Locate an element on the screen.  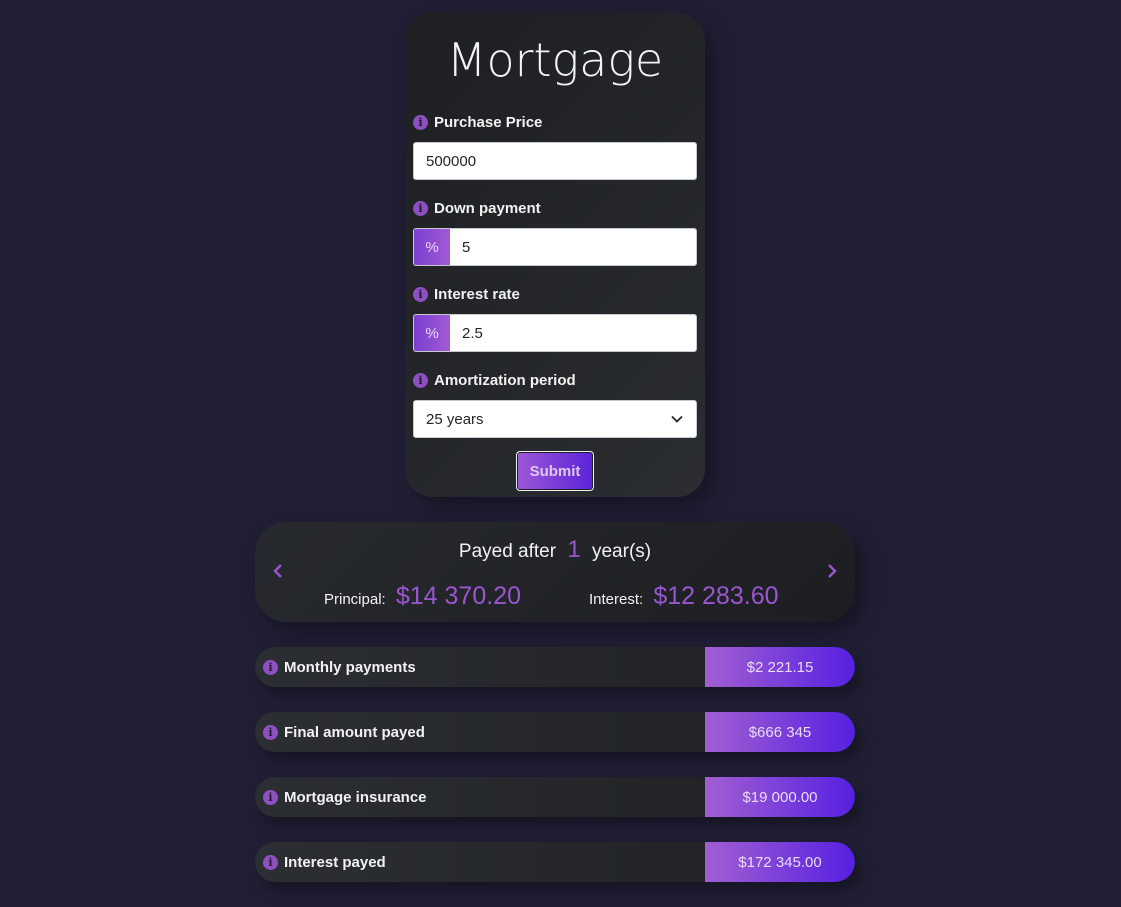
interest-rate-label-text: Interest rate is located at coordinates (477, 294).